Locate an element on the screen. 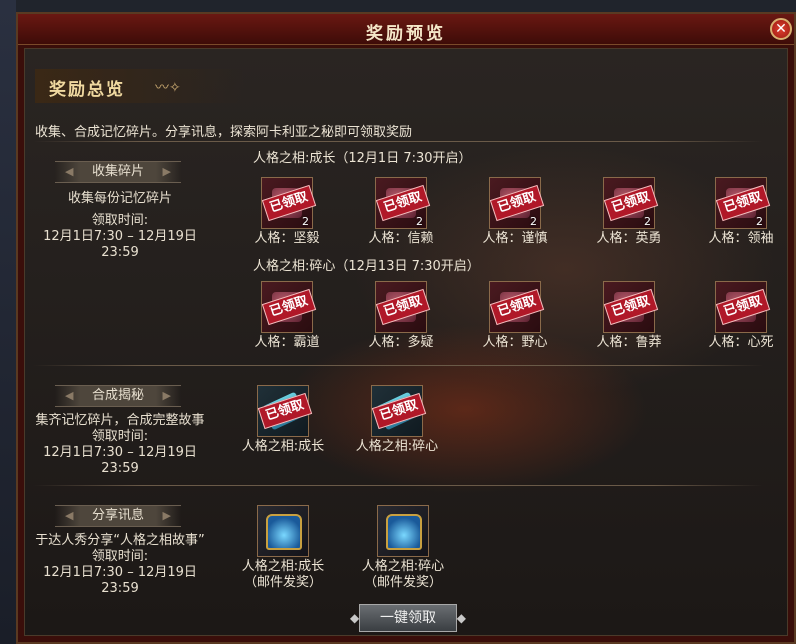  item-name: 人格：心死 is located at coordinates (741, 342).